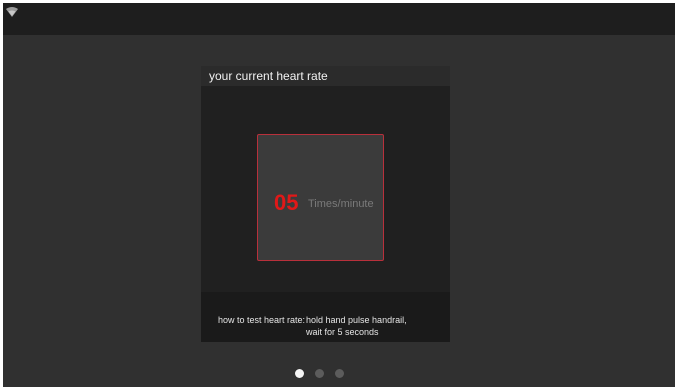  I want to click on page-indicator, so click(321, 374).